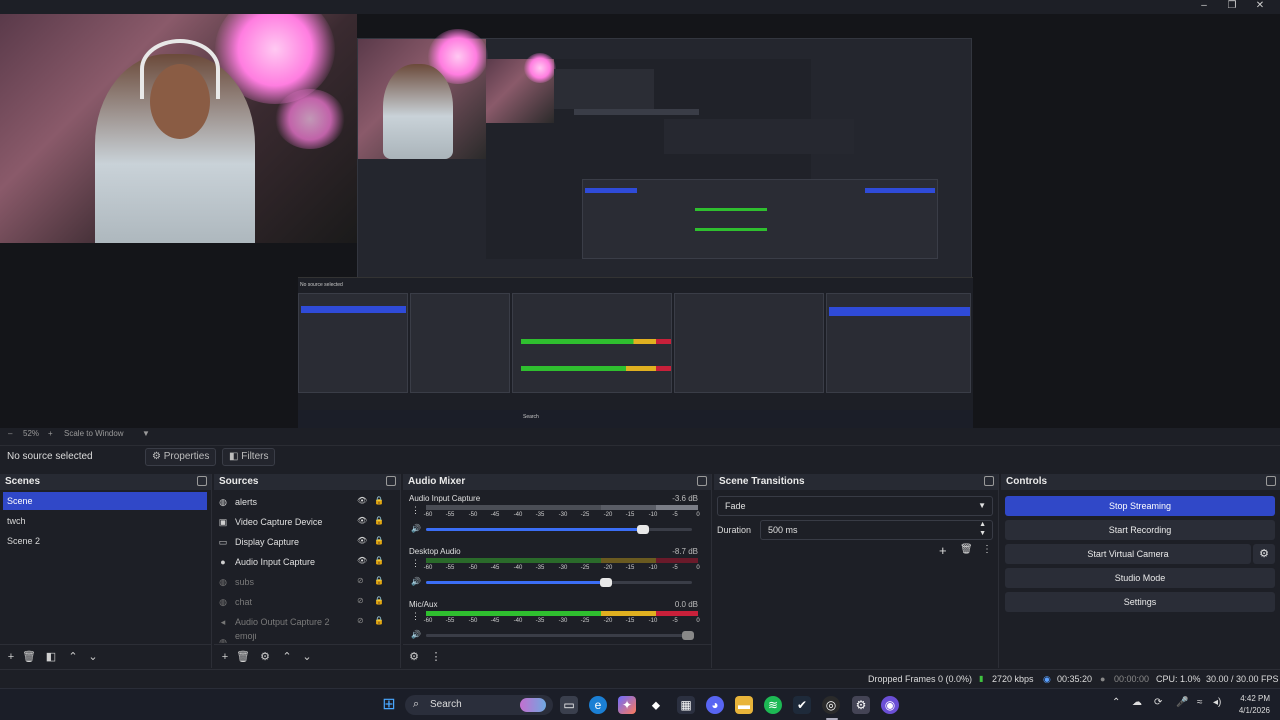  What do you see at coordinates (1204, 7) in the screenshot?
I see `minimize-icon: –` at bounding box center [1204, 7].